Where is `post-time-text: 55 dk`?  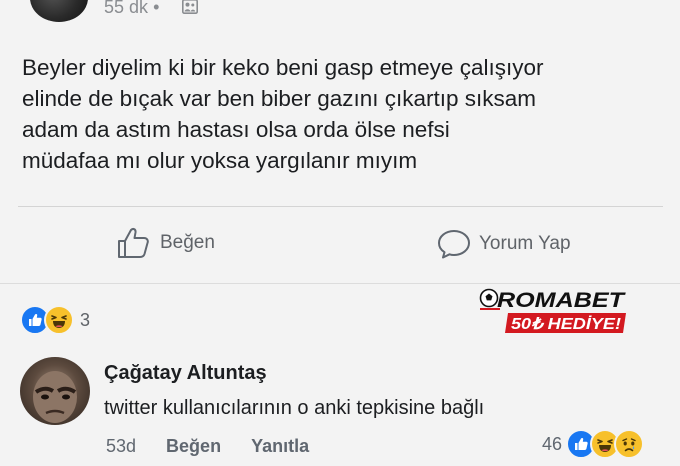 post-time-text: 55 dk is located at coordinates (126, 8).